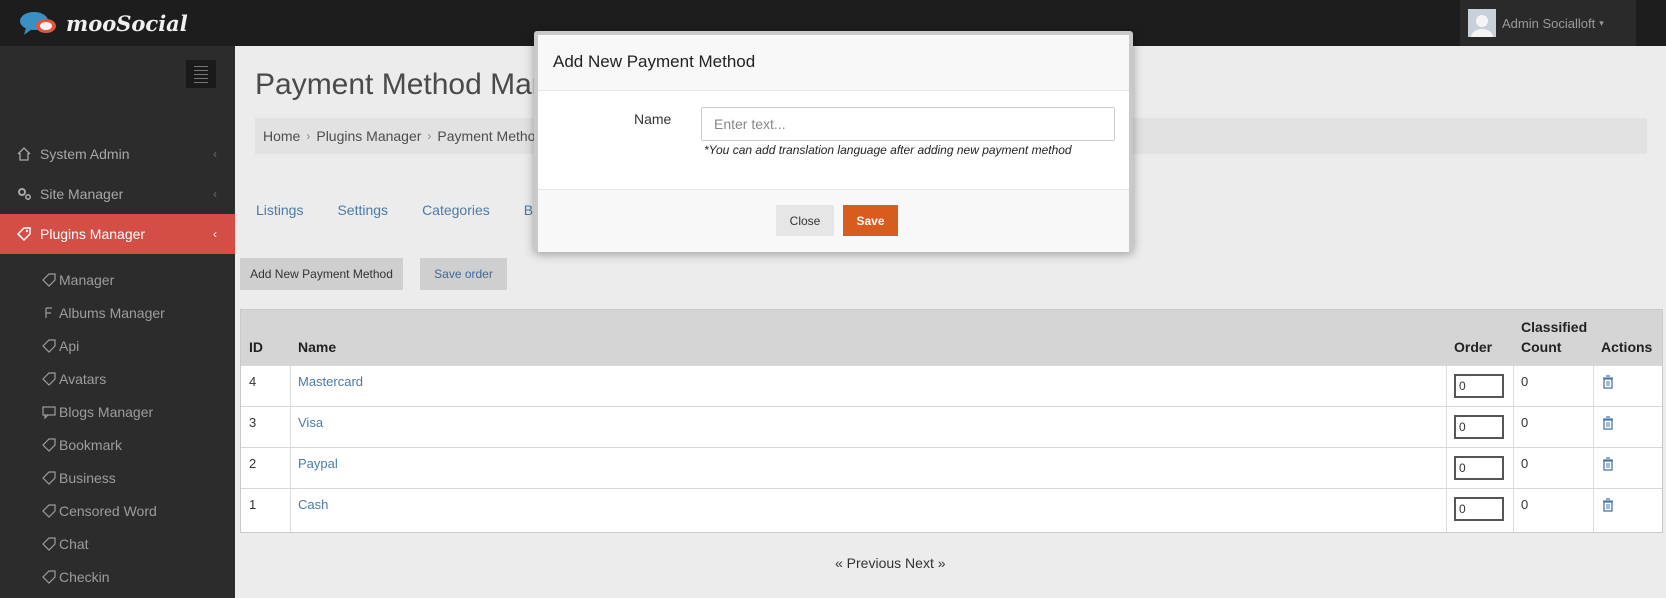 The height and width of the screenshot is (598, 1666). I want to click on modal-header: Add New Payment Method, so click(833, 63).